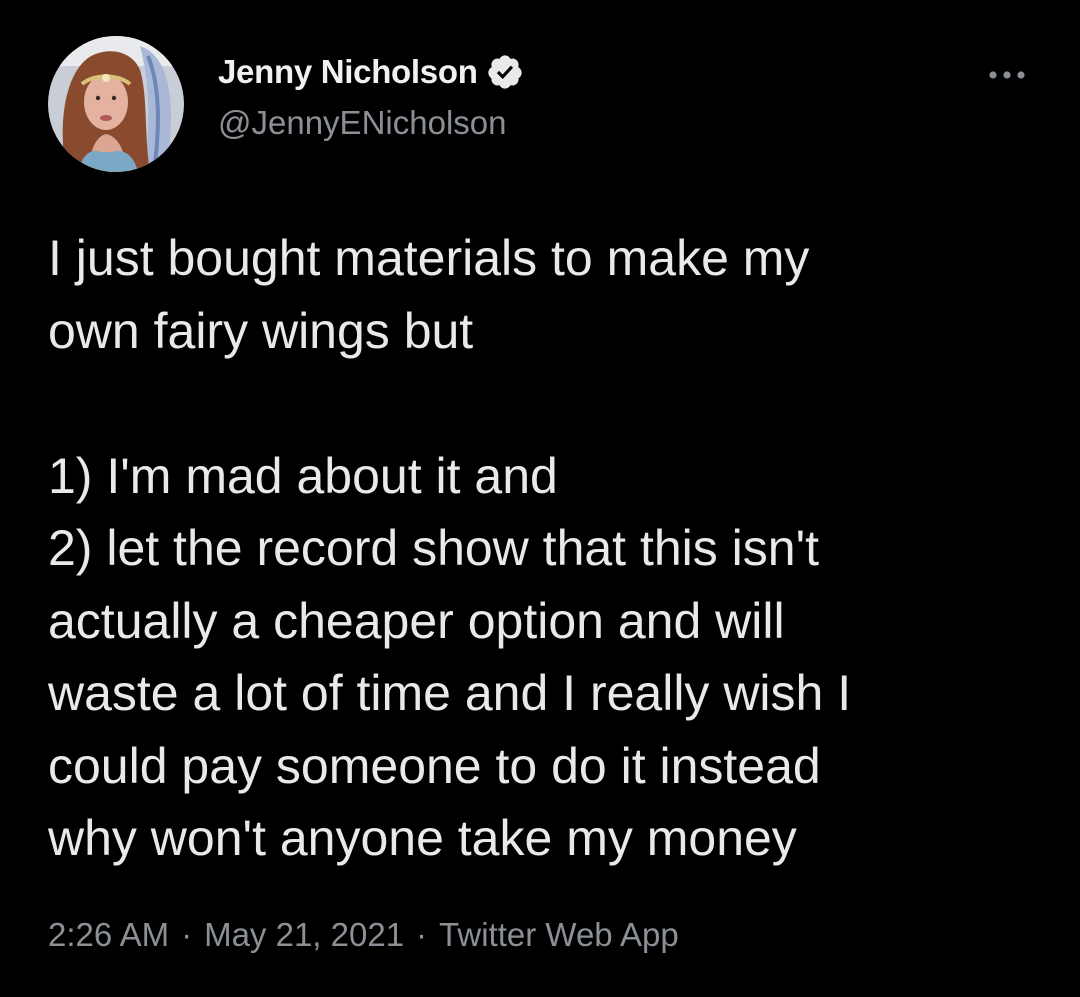 The image size is (1080, 997). I want to click on more-horizontal-icon, so click(1007, 75).